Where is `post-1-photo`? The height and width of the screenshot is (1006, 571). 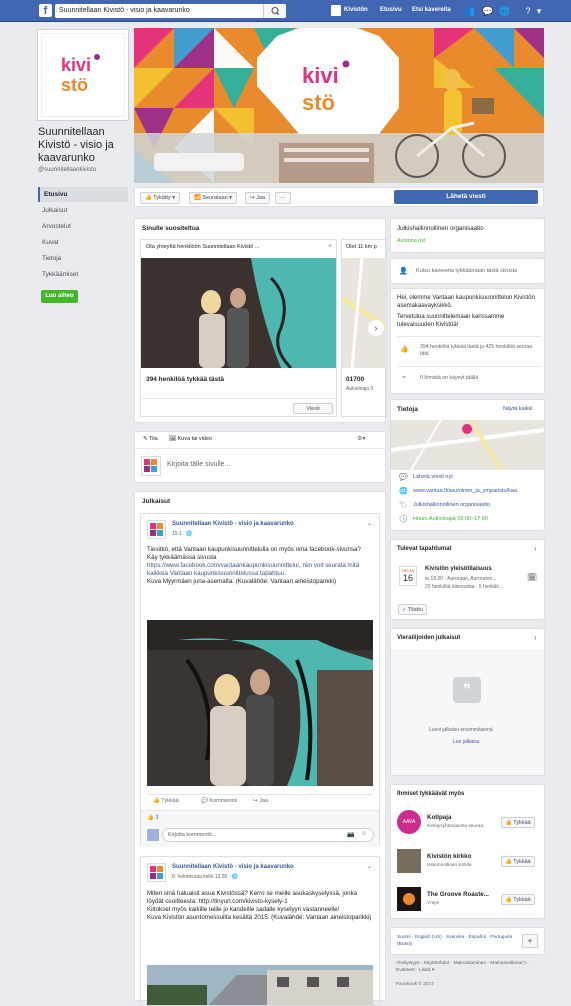
post-1-photo is located at coordinates (260, 703).